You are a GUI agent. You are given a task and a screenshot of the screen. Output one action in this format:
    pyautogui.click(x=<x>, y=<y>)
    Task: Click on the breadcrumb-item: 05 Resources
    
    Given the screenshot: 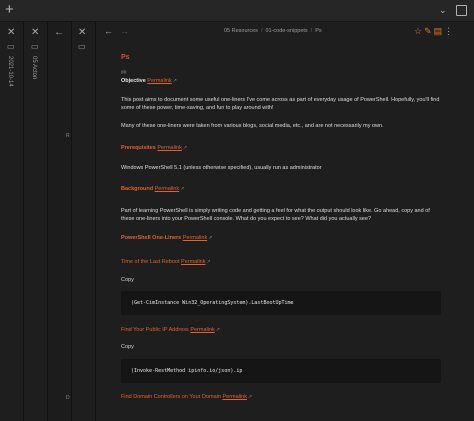 What is the action you would take?
    pyautogui.click(x=241, y=31)
    